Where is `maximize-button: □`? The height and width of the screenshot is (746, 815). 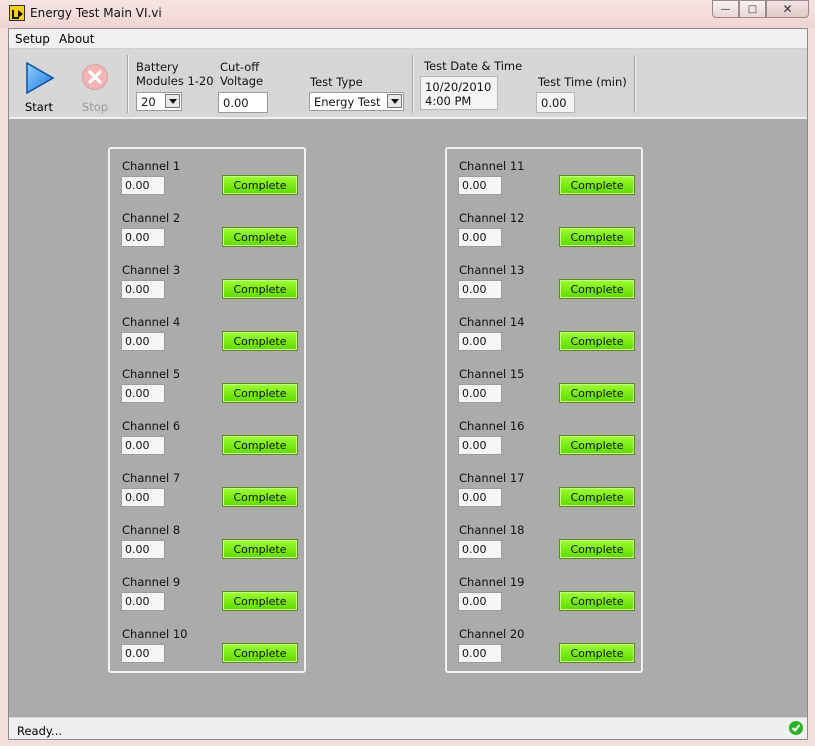
maximize-button: □ is located at coordinates (752, 9).